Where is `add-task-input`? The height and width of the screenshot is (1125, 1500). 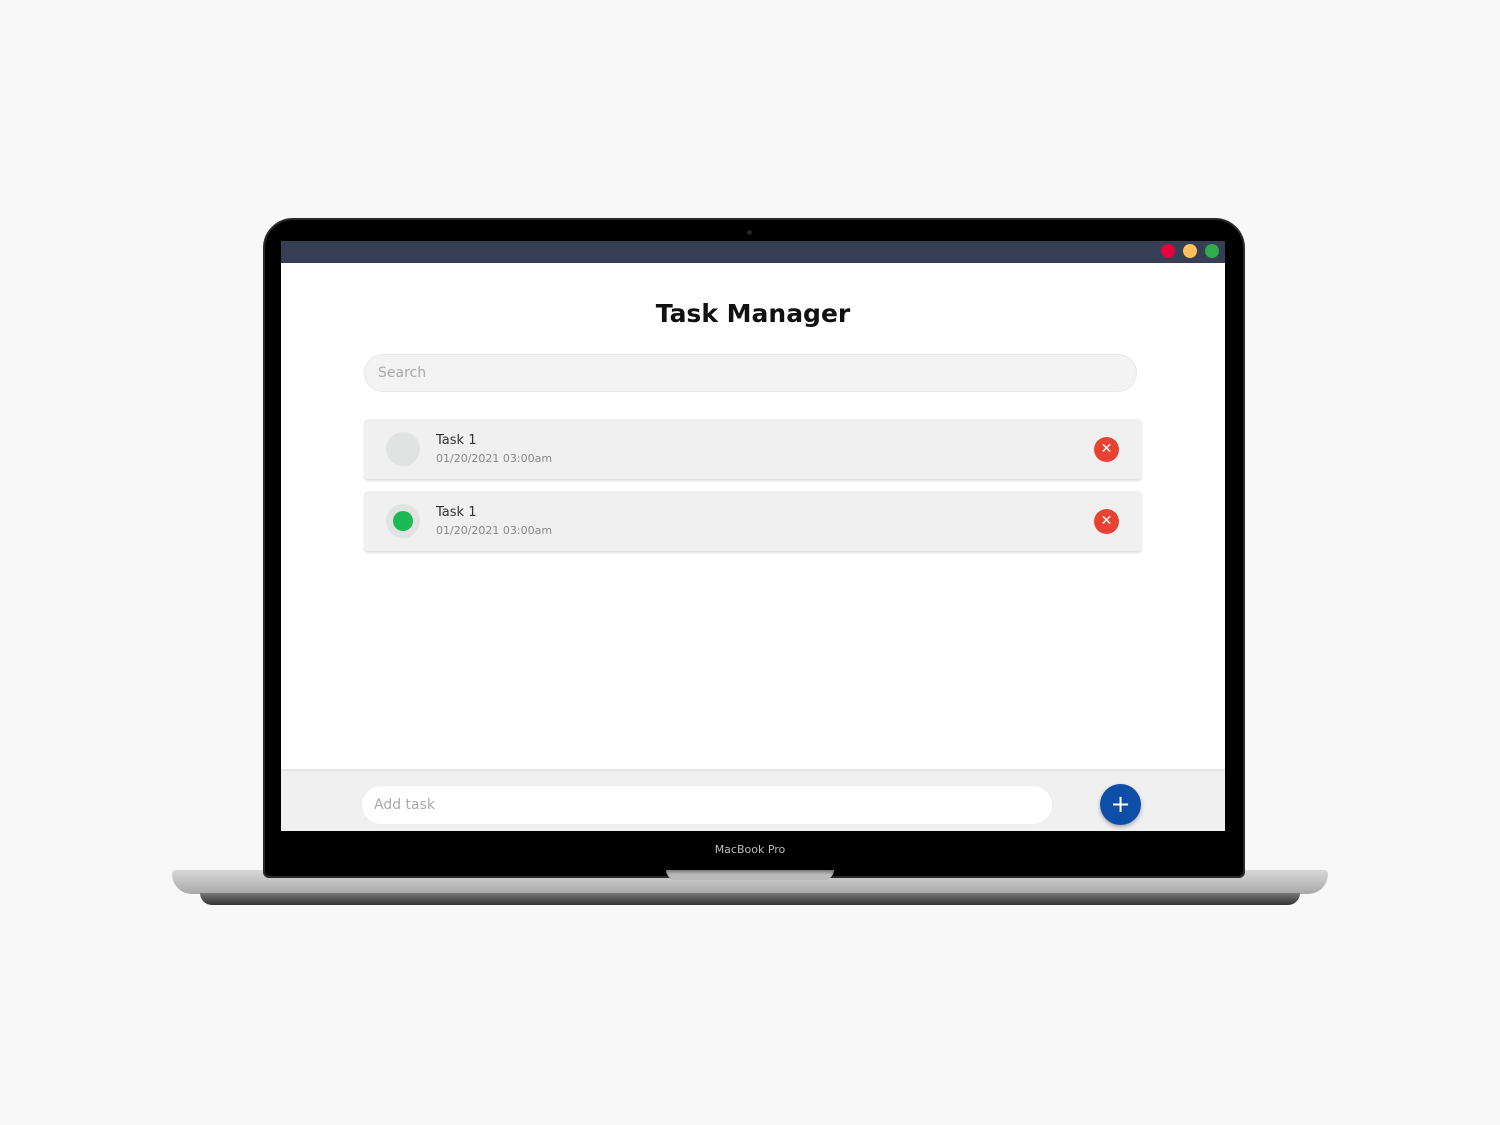
add-task-input is located at coordinates (707, 805).